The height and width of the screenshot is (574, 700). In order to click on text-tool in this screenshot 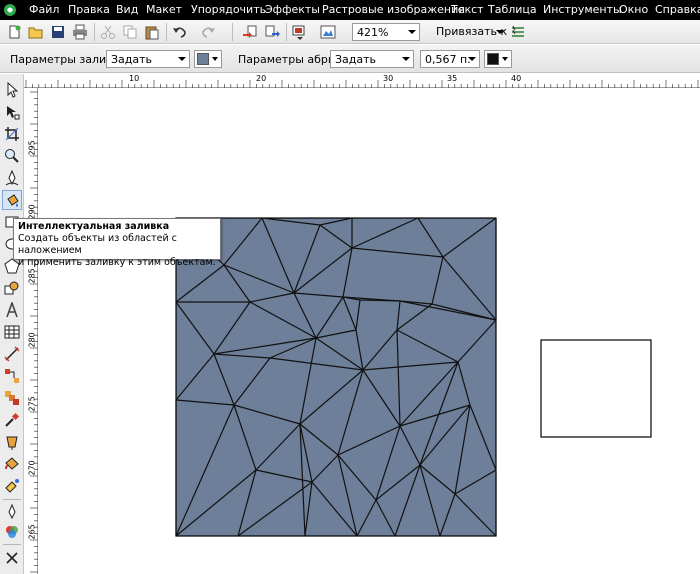, I will do `click(12, 310)`.